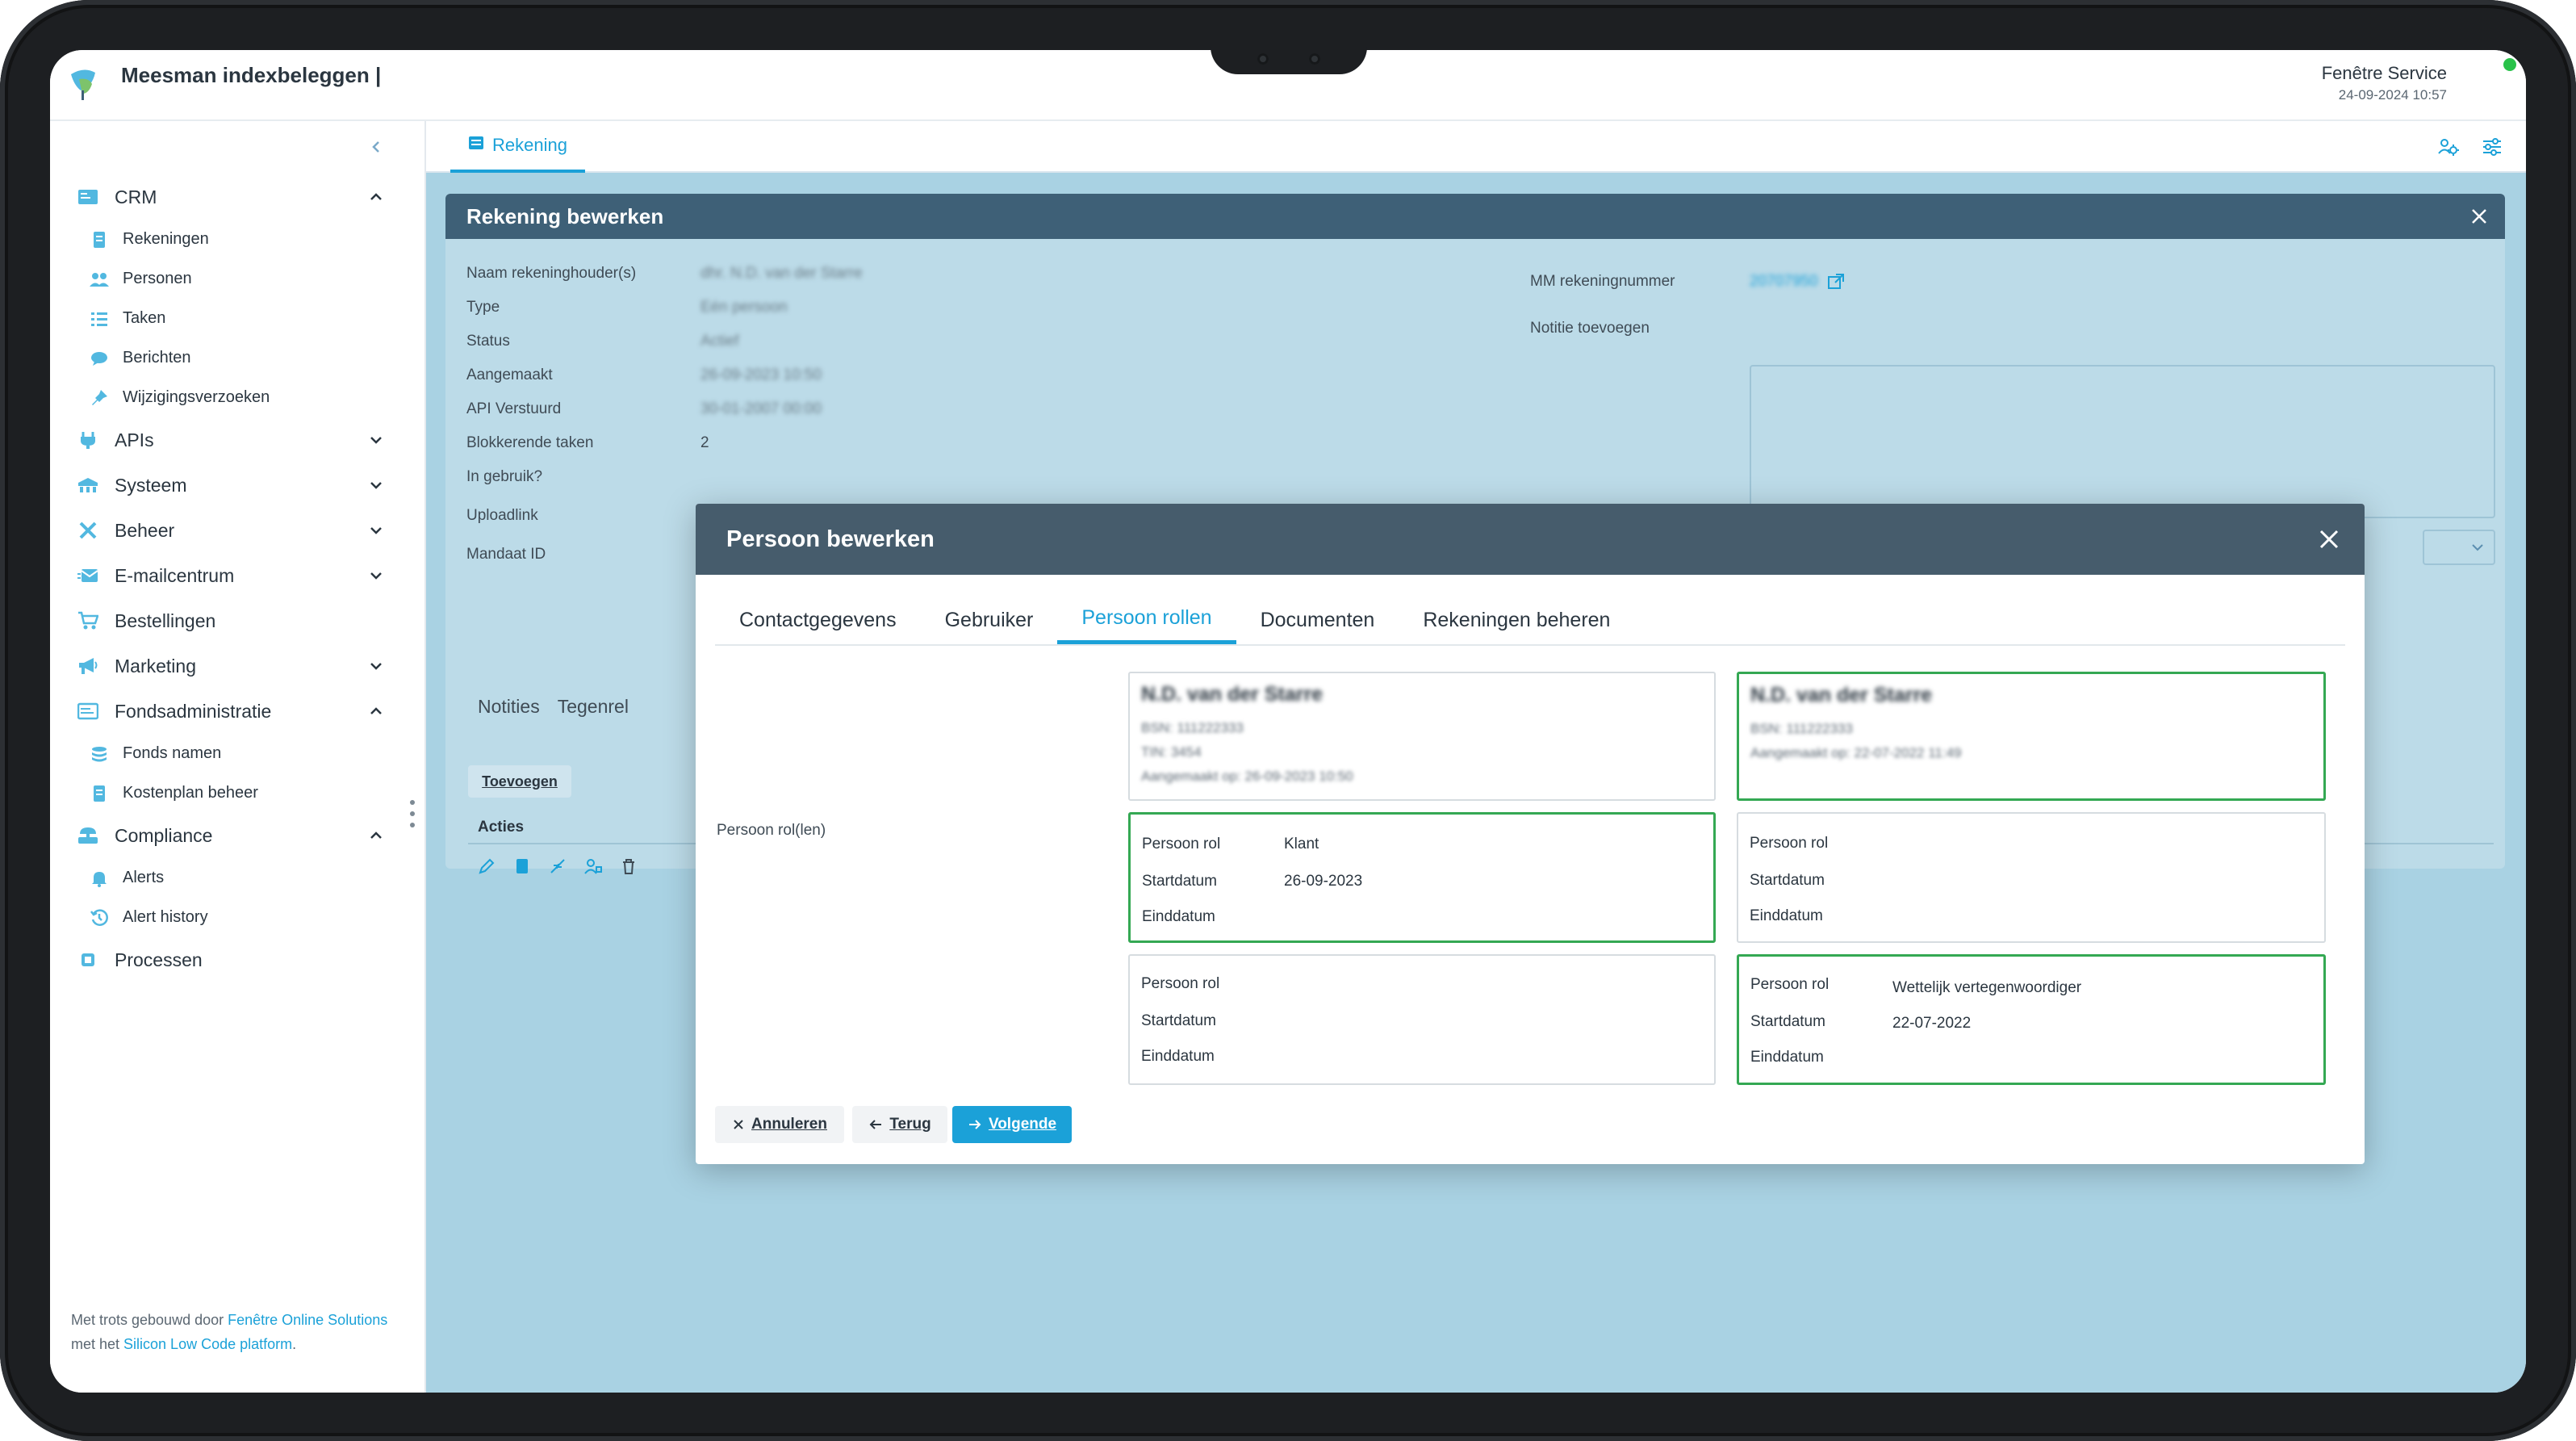 The image size is (2576, 1441). Describe the element at coordinates (529, 145) in the screenshot. I see `tab-label: Rekening` at that location.